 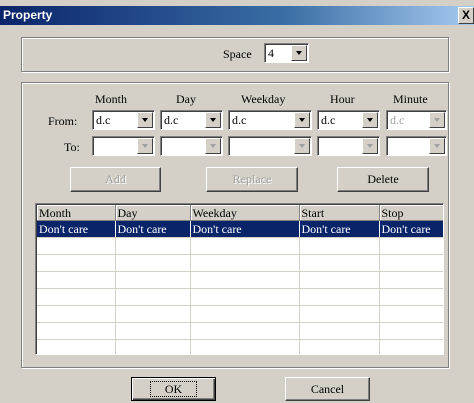 I want to click on from-label: From:, so click(x=63, y=121).